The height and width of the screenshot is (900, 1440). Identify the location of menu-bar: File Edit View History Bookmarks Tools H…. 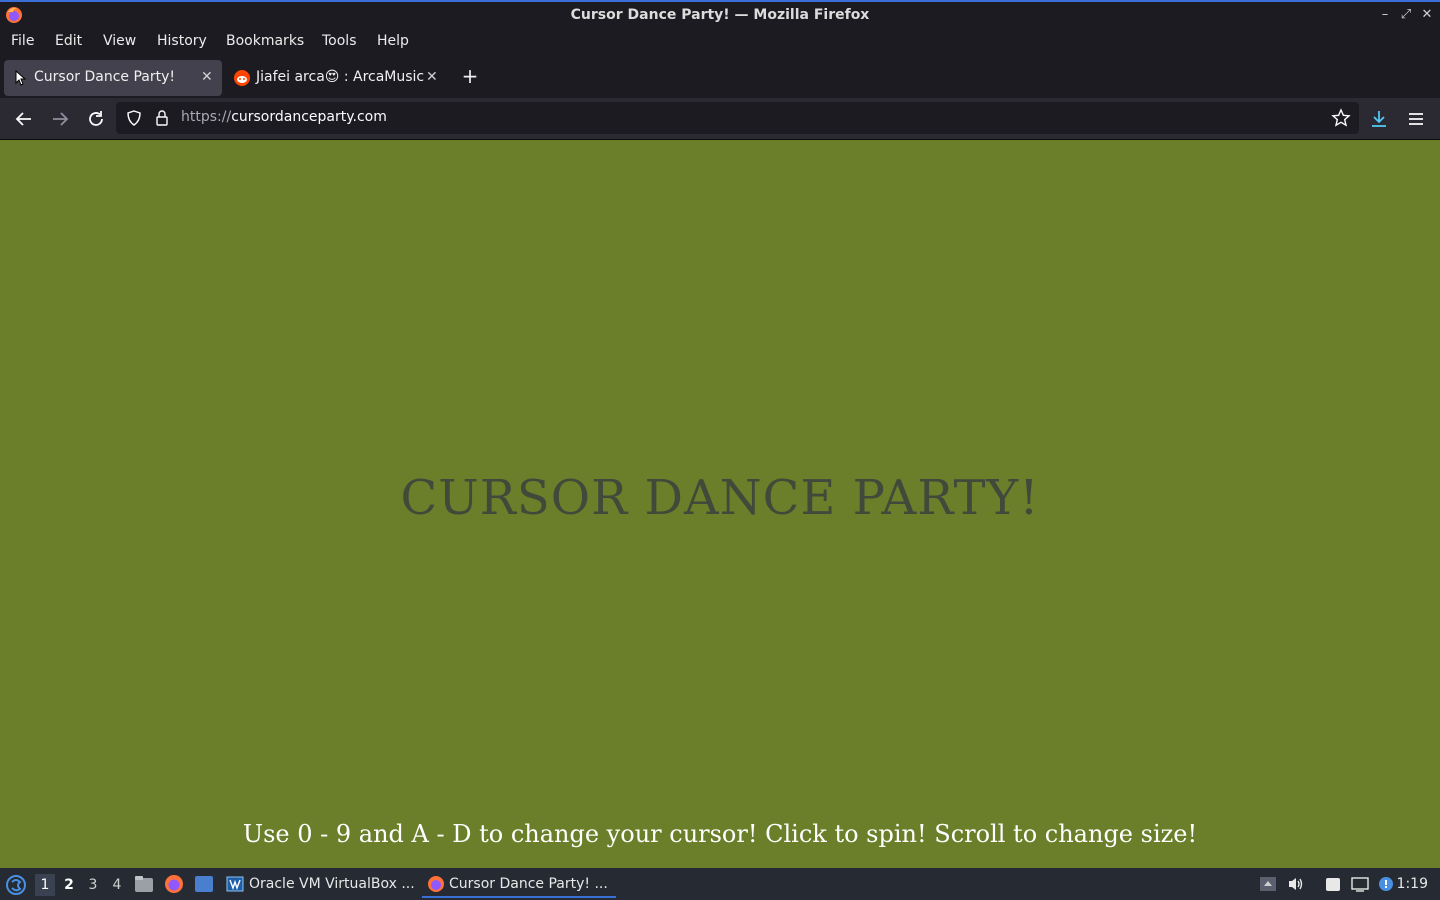
(720, 41).